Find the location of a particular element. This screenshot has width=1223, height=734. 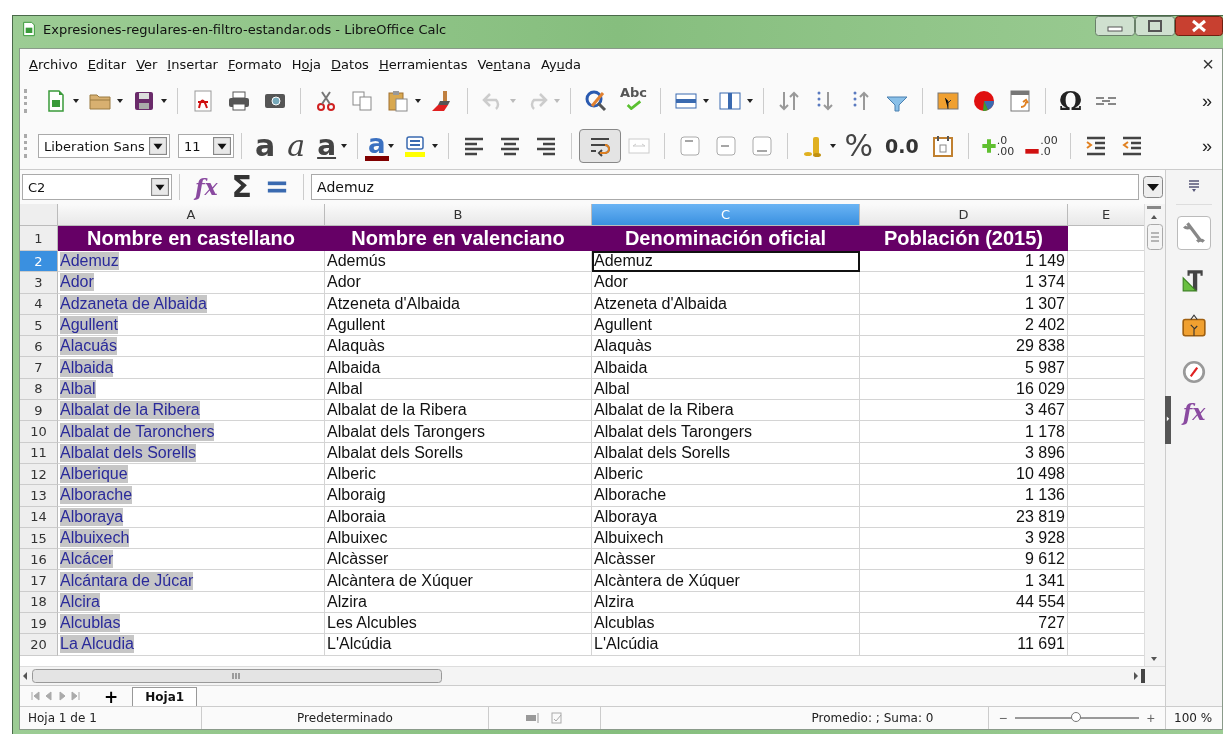

wrench-icon is located at coordinates (1194, 233).